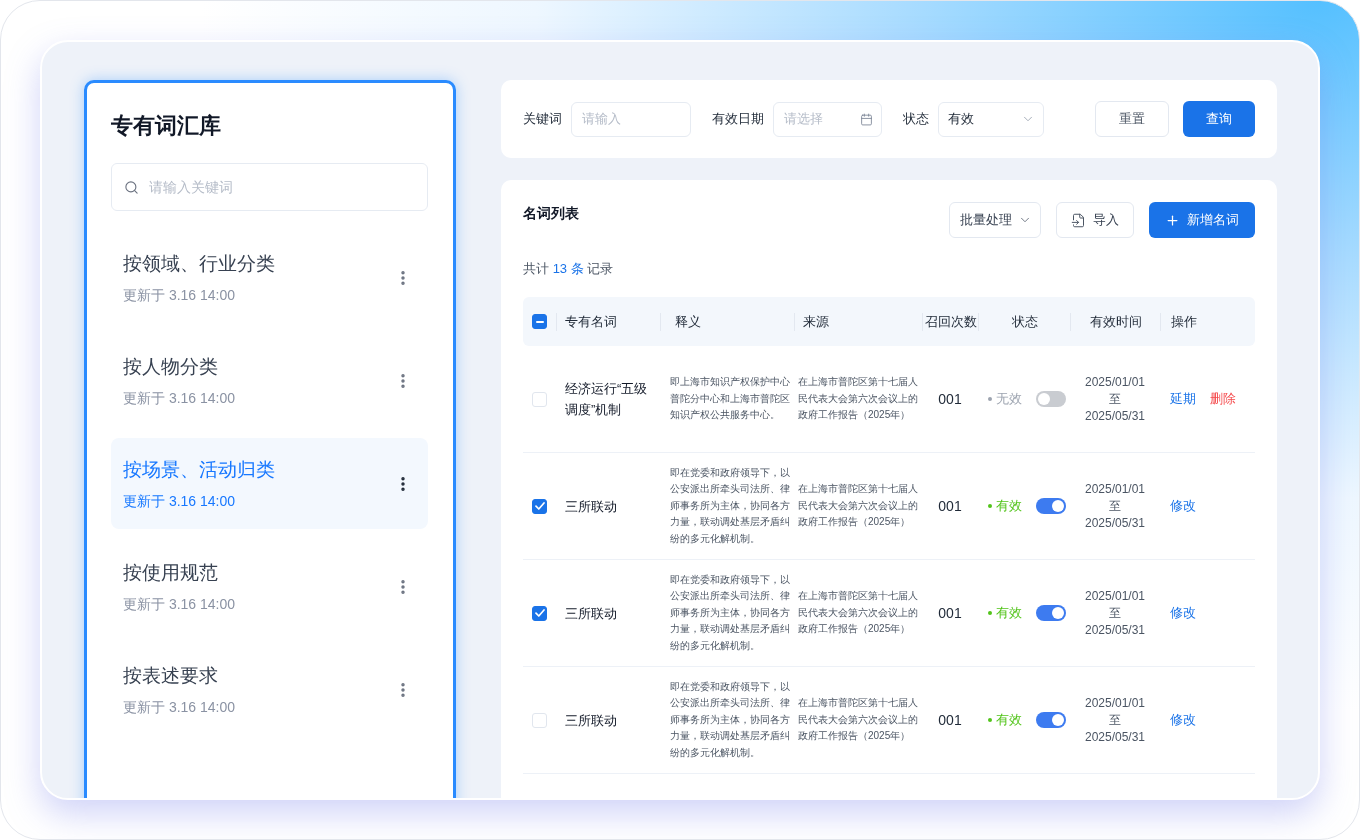 This screenshot has height=840, width=1360. What do you see at coordinates (1115, 321) in the screenshot?
I see `column-header: 有效时间` at bounding box center [1115, 321].